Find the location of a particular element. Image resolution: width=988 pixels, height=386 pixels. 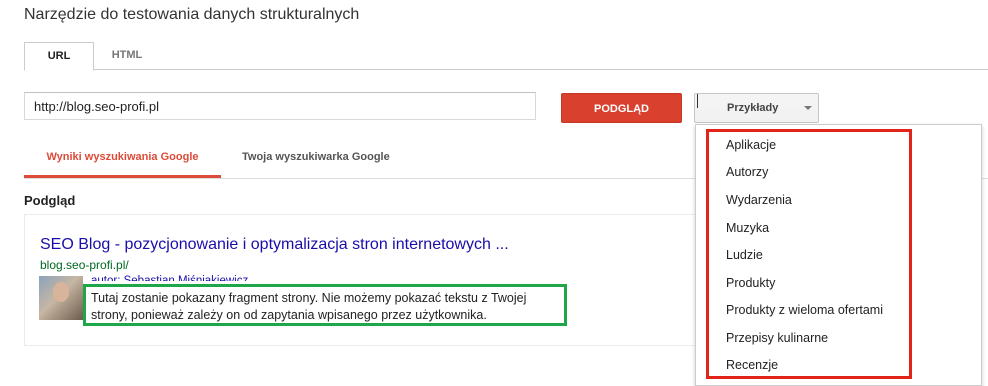

snippet-highlight-box is located at coordinates (325, 305).